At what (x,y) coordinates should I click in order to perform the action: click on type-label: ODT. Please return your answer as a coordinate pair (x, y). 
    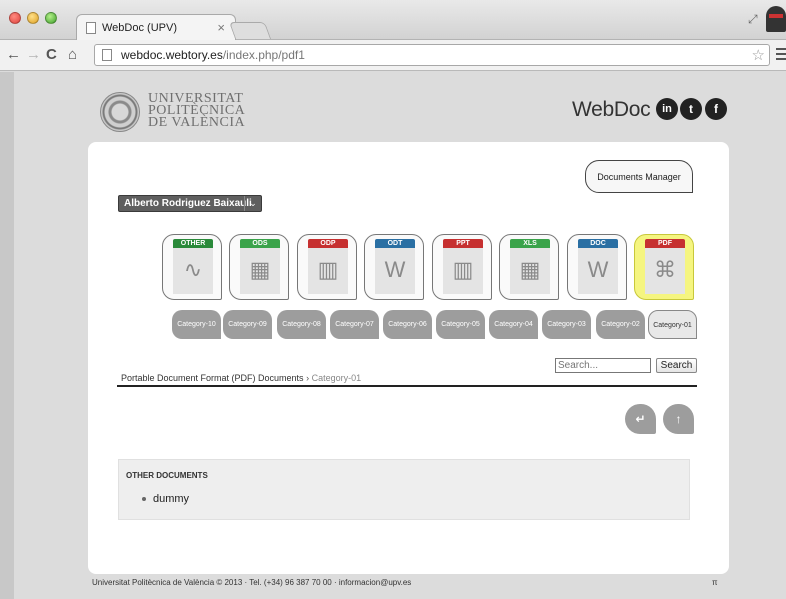
    Looking at the image, I should click on (395, 243).